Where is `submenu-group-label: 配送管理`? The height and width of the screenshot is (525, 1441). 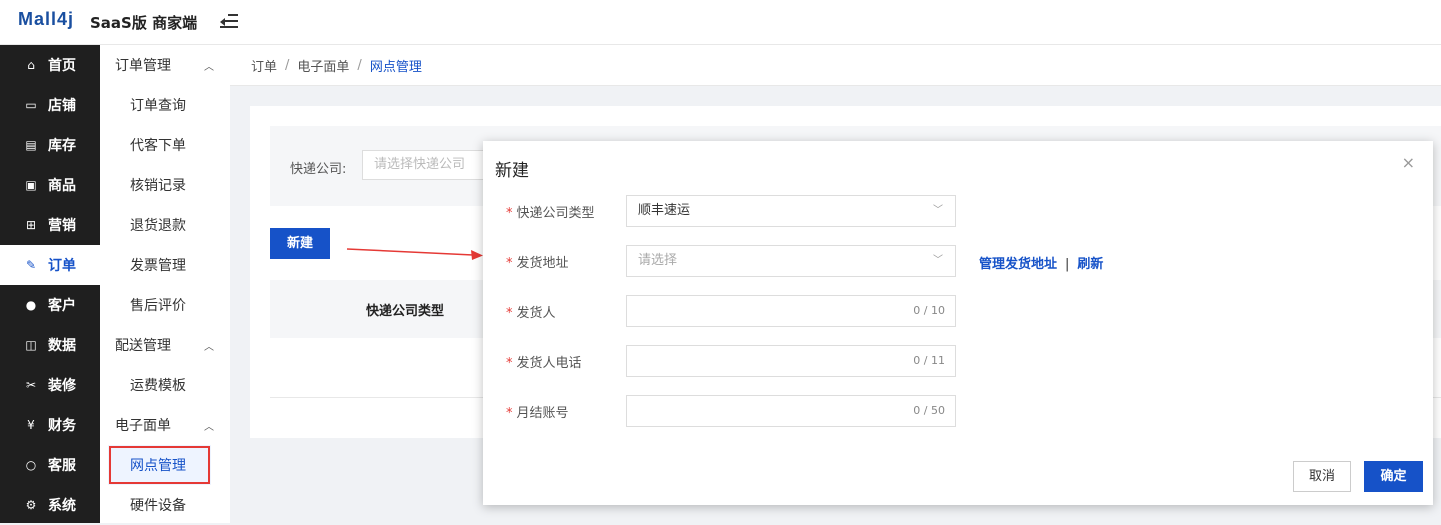
submenu-group-label: 配送管理 is located at coordinates (143, 346).